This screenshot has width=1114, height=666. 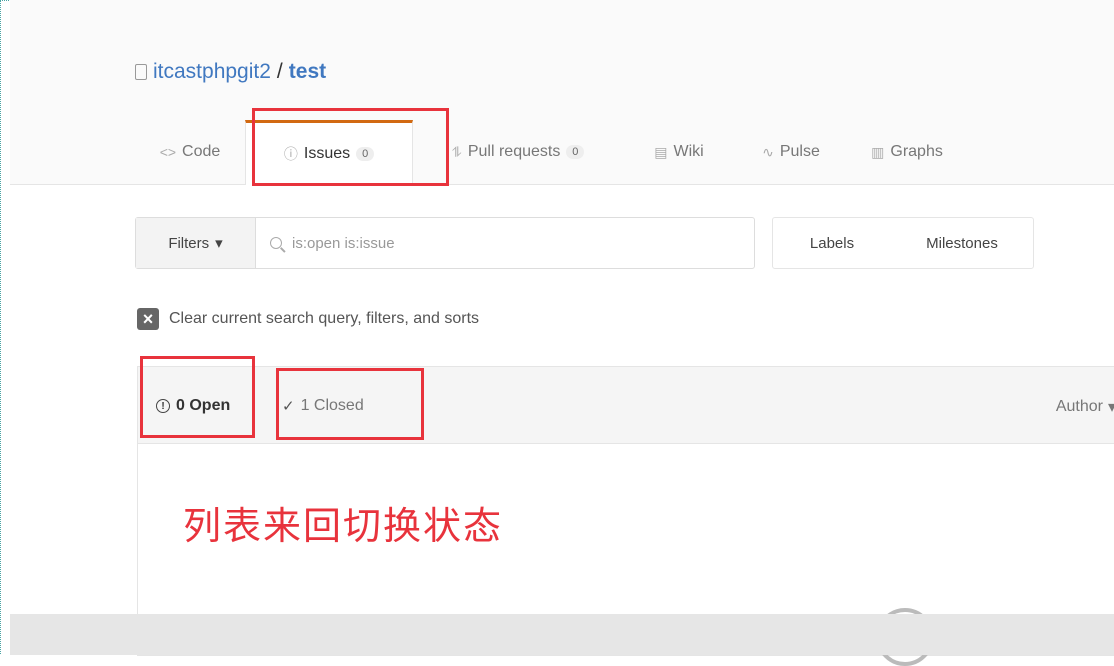 I want to click on filters-dropdown-button: Filters ▾, so click(x=196, y=243).